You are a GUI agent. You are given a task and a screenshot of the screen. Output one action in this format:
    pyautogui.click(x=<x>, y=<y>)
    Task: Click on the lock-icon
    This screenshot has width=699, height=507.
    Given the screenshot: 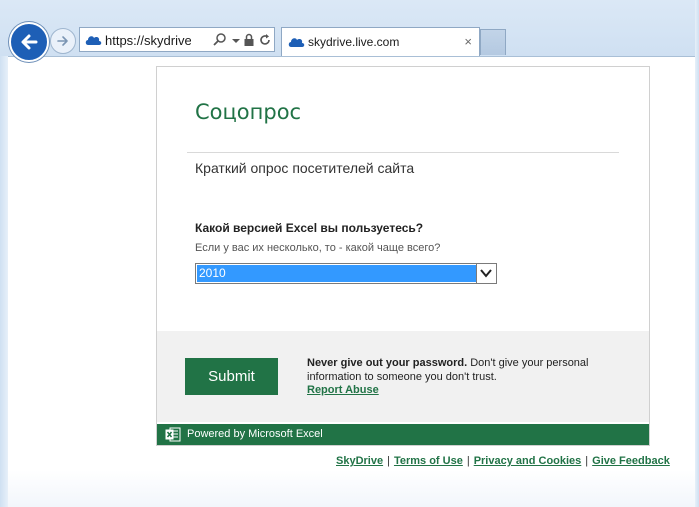 What is the action you would take?
    pyautogui.click(x=249, y=40)
    